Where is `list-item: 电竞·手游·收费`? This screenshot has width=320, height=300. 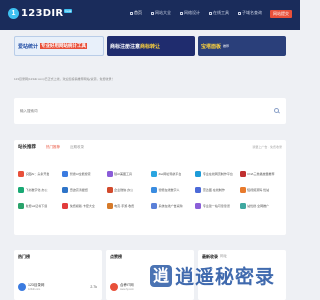
list-item: 电竞·手游·收费 is located at coordinates (127, 205).